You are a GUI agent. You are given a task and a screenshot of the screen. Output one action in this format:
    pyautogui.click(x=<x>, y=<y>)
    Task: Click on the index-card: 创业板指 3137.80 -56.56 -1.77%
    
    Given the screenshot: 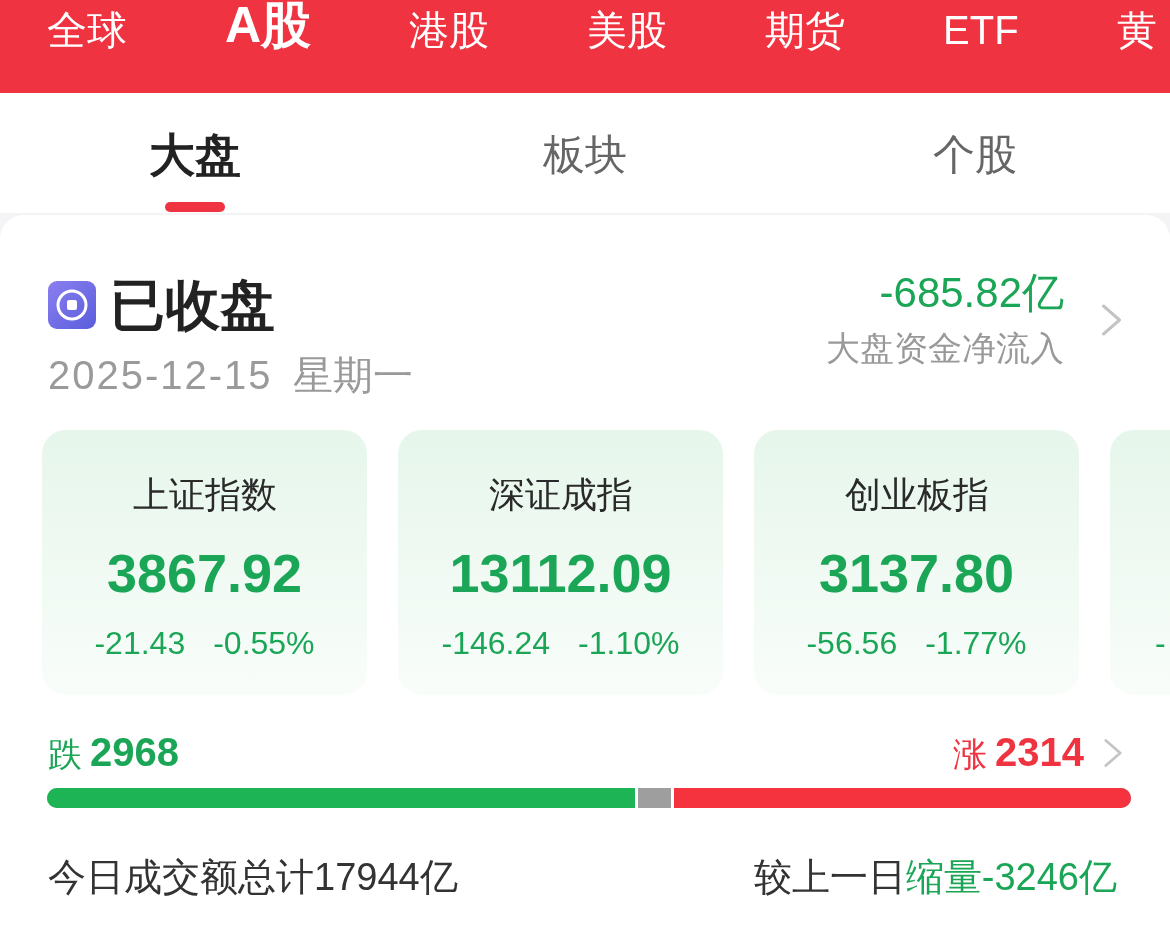 What is the action you would take?
    pyautogui.click(x=916, y=562)
    